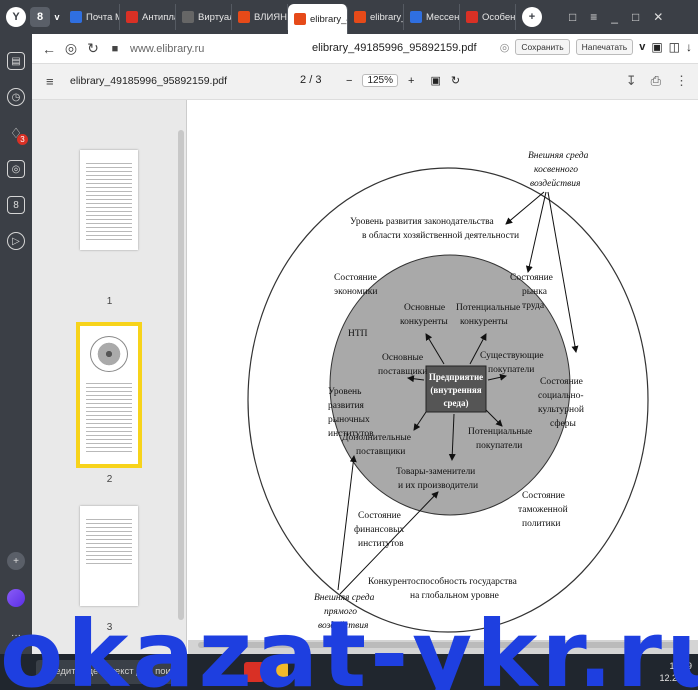 The width and height of the screenshot is (698, 690). I want to click on labor-label: рынка, so click(535, 292).